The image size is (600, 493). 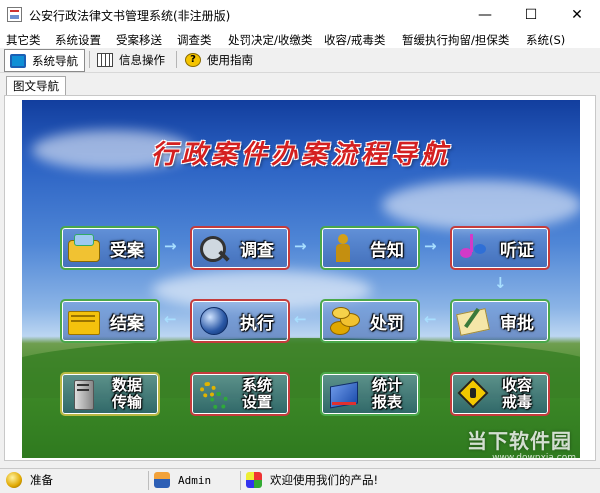 What do you see at coordinates (257, 250) in the screenshot?
I see `investigate-label: 调查` at bounding box center [257, 250].